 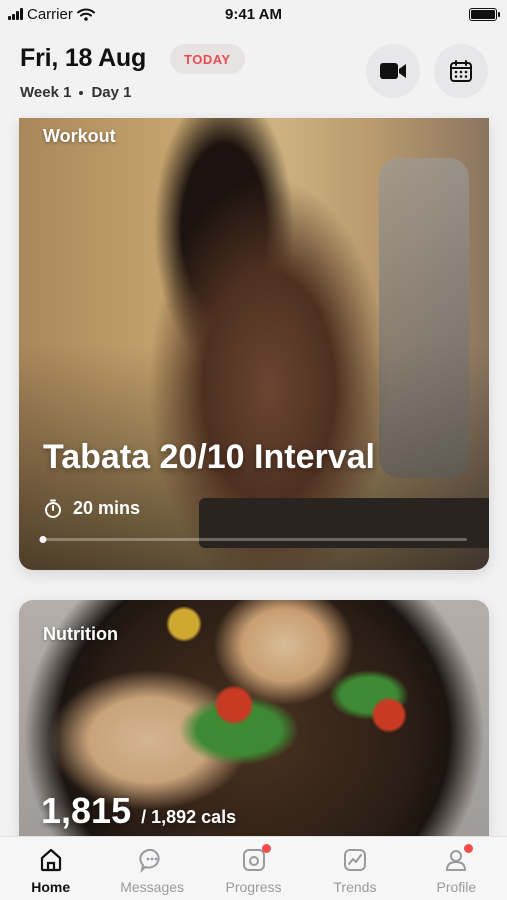 What do you see at coordinates (207, 59) in the screenshot?
I see `today-badge: TODAY` at bounding box center [207, 59].